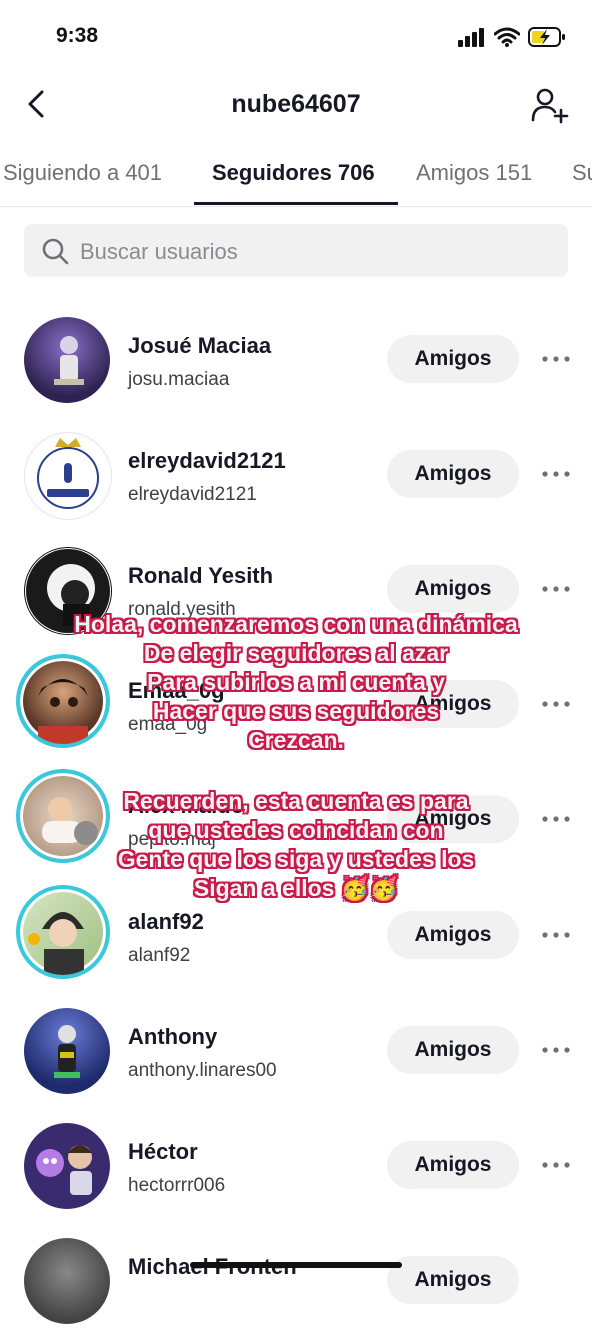 This screenshot has height=1338, width=592. What do you see at coordinates (200, 576) in the screenshot?
I see `user-name: Ronald Yesith` at bounding box center [200, 576].